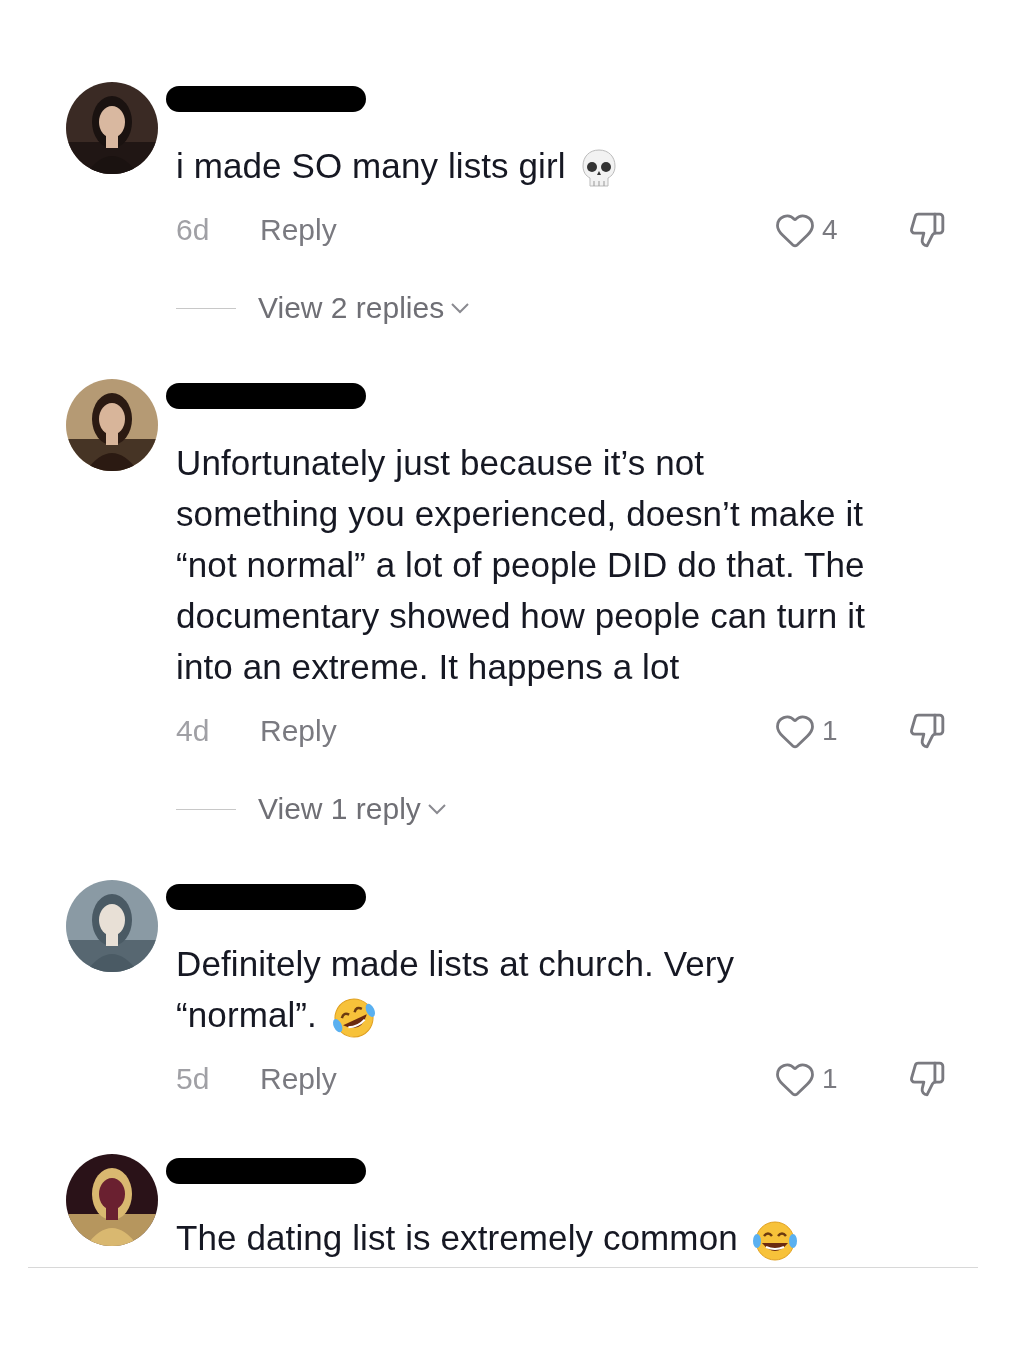  I want to click on timestamp: 6d, so click(193, 230).